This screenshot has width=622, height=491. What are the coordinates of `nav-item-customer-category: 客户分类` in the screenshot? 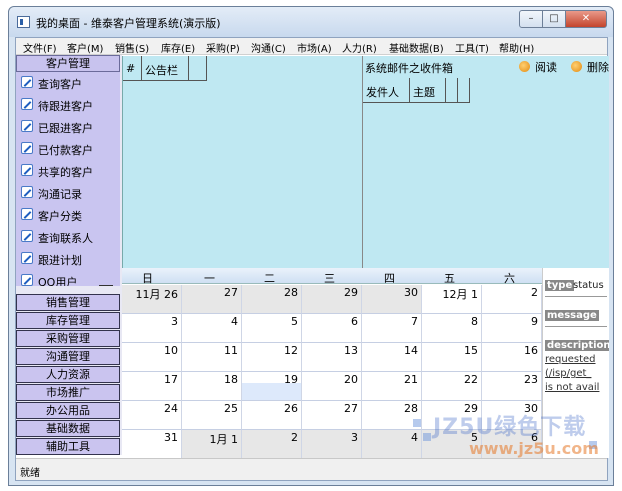 It's located at (68, 214).